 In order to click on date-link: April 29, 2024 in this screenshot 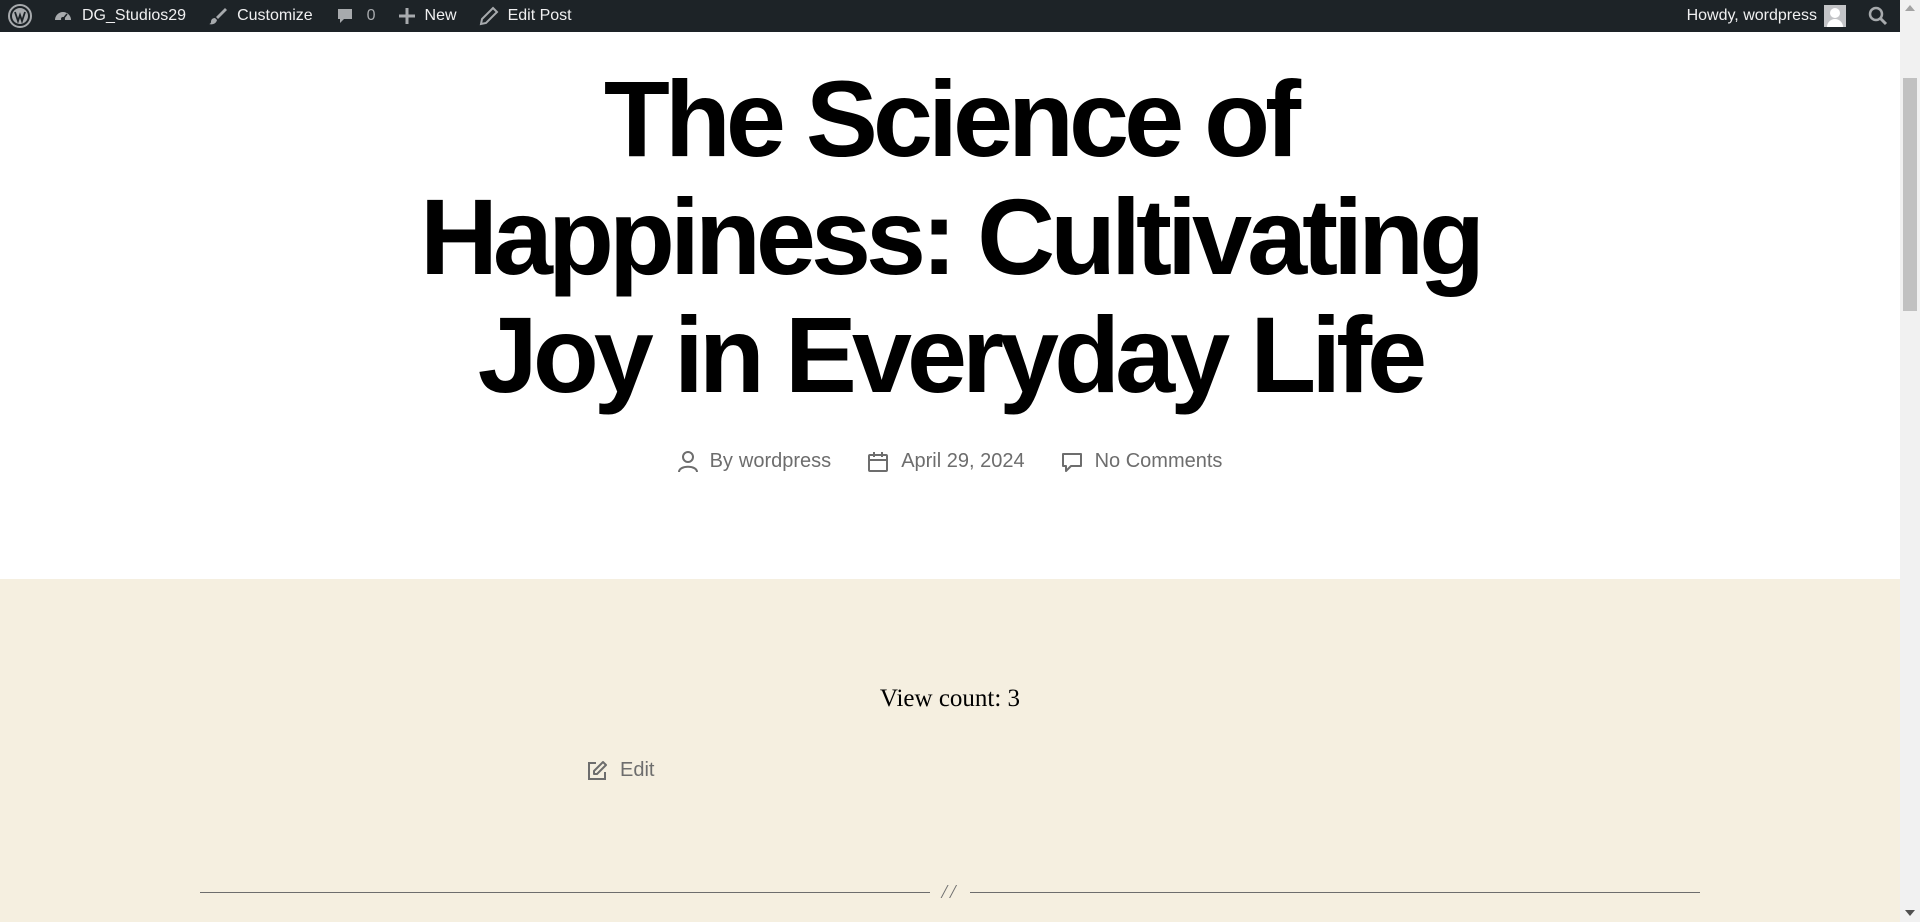, I will do `click(962, 461)`.